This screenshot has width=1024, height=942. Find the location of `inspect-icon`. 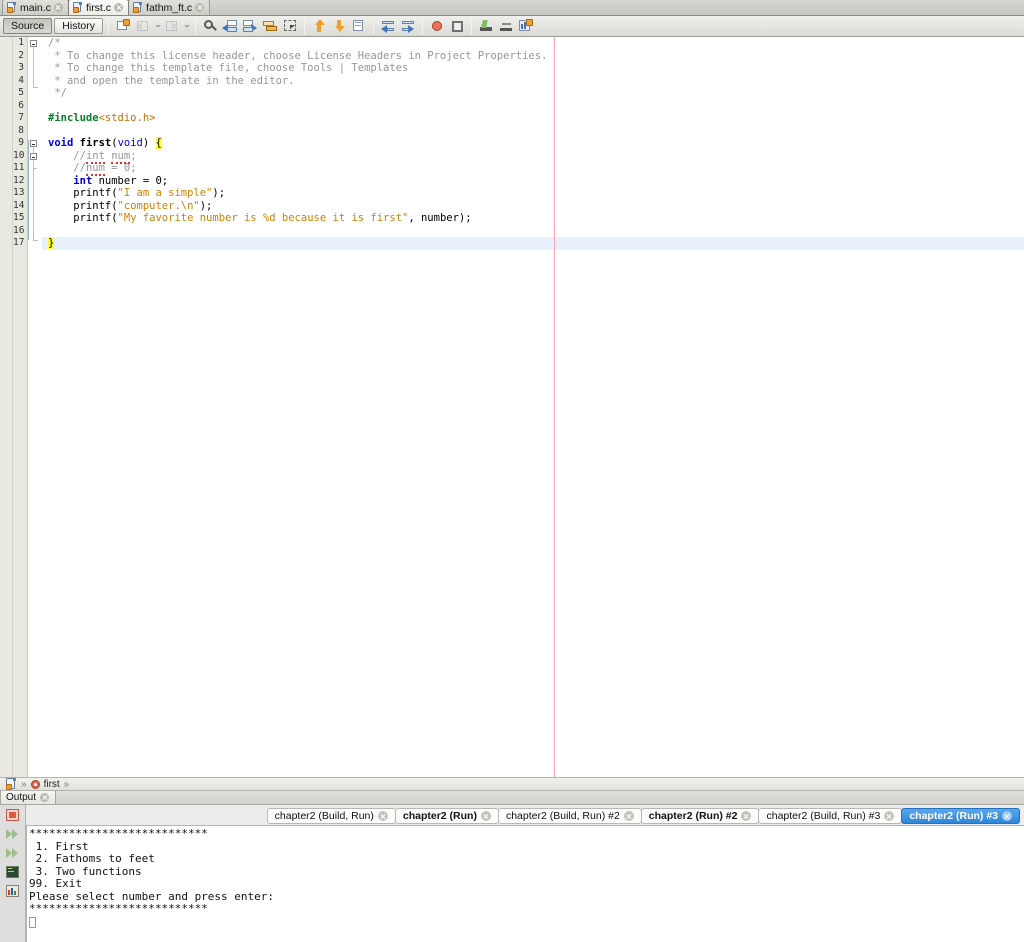

inspect-icon is located at coordinates (506, 26).